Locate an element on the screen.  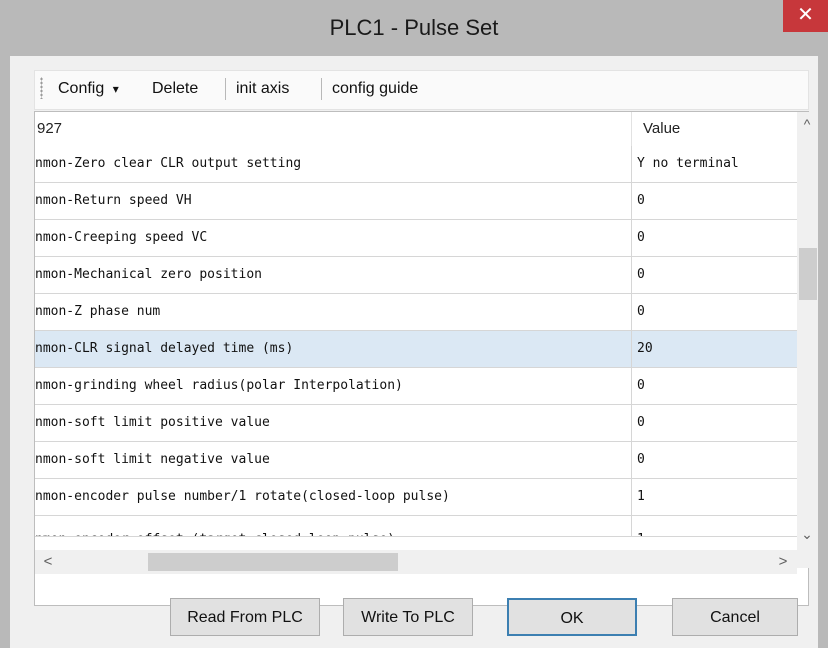
window-frame-right is located at coordinates (823, 324).